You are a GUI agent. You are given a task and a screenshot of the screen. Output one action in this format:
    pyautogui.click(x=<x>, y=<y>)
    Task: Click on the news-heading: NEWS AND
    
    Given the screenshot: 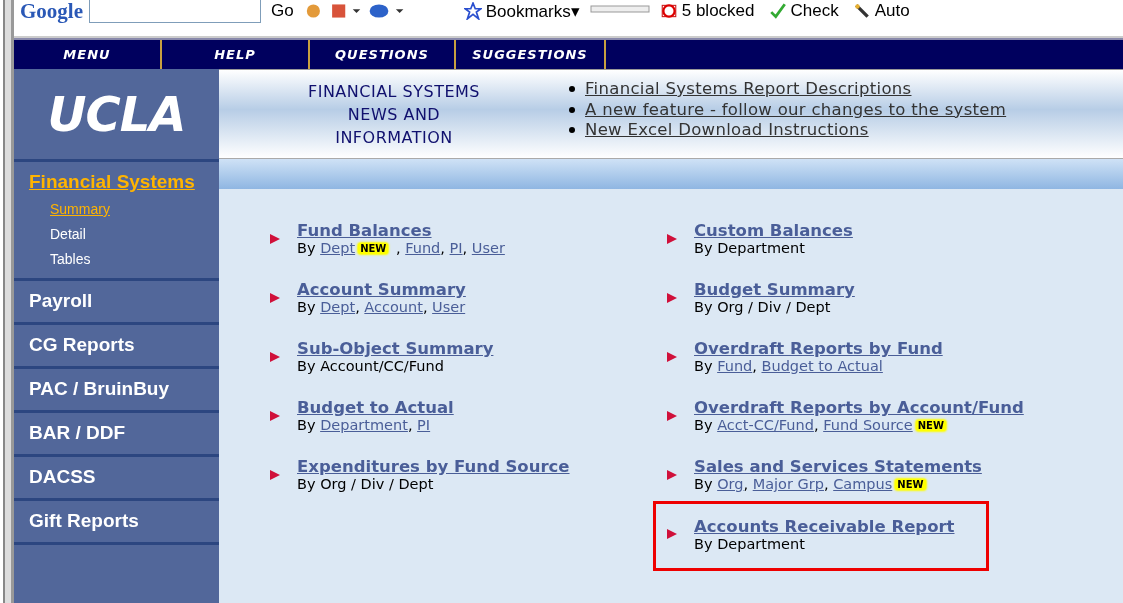 What is the action you would take?
    pyautogui.click(x=394, y=114)
    